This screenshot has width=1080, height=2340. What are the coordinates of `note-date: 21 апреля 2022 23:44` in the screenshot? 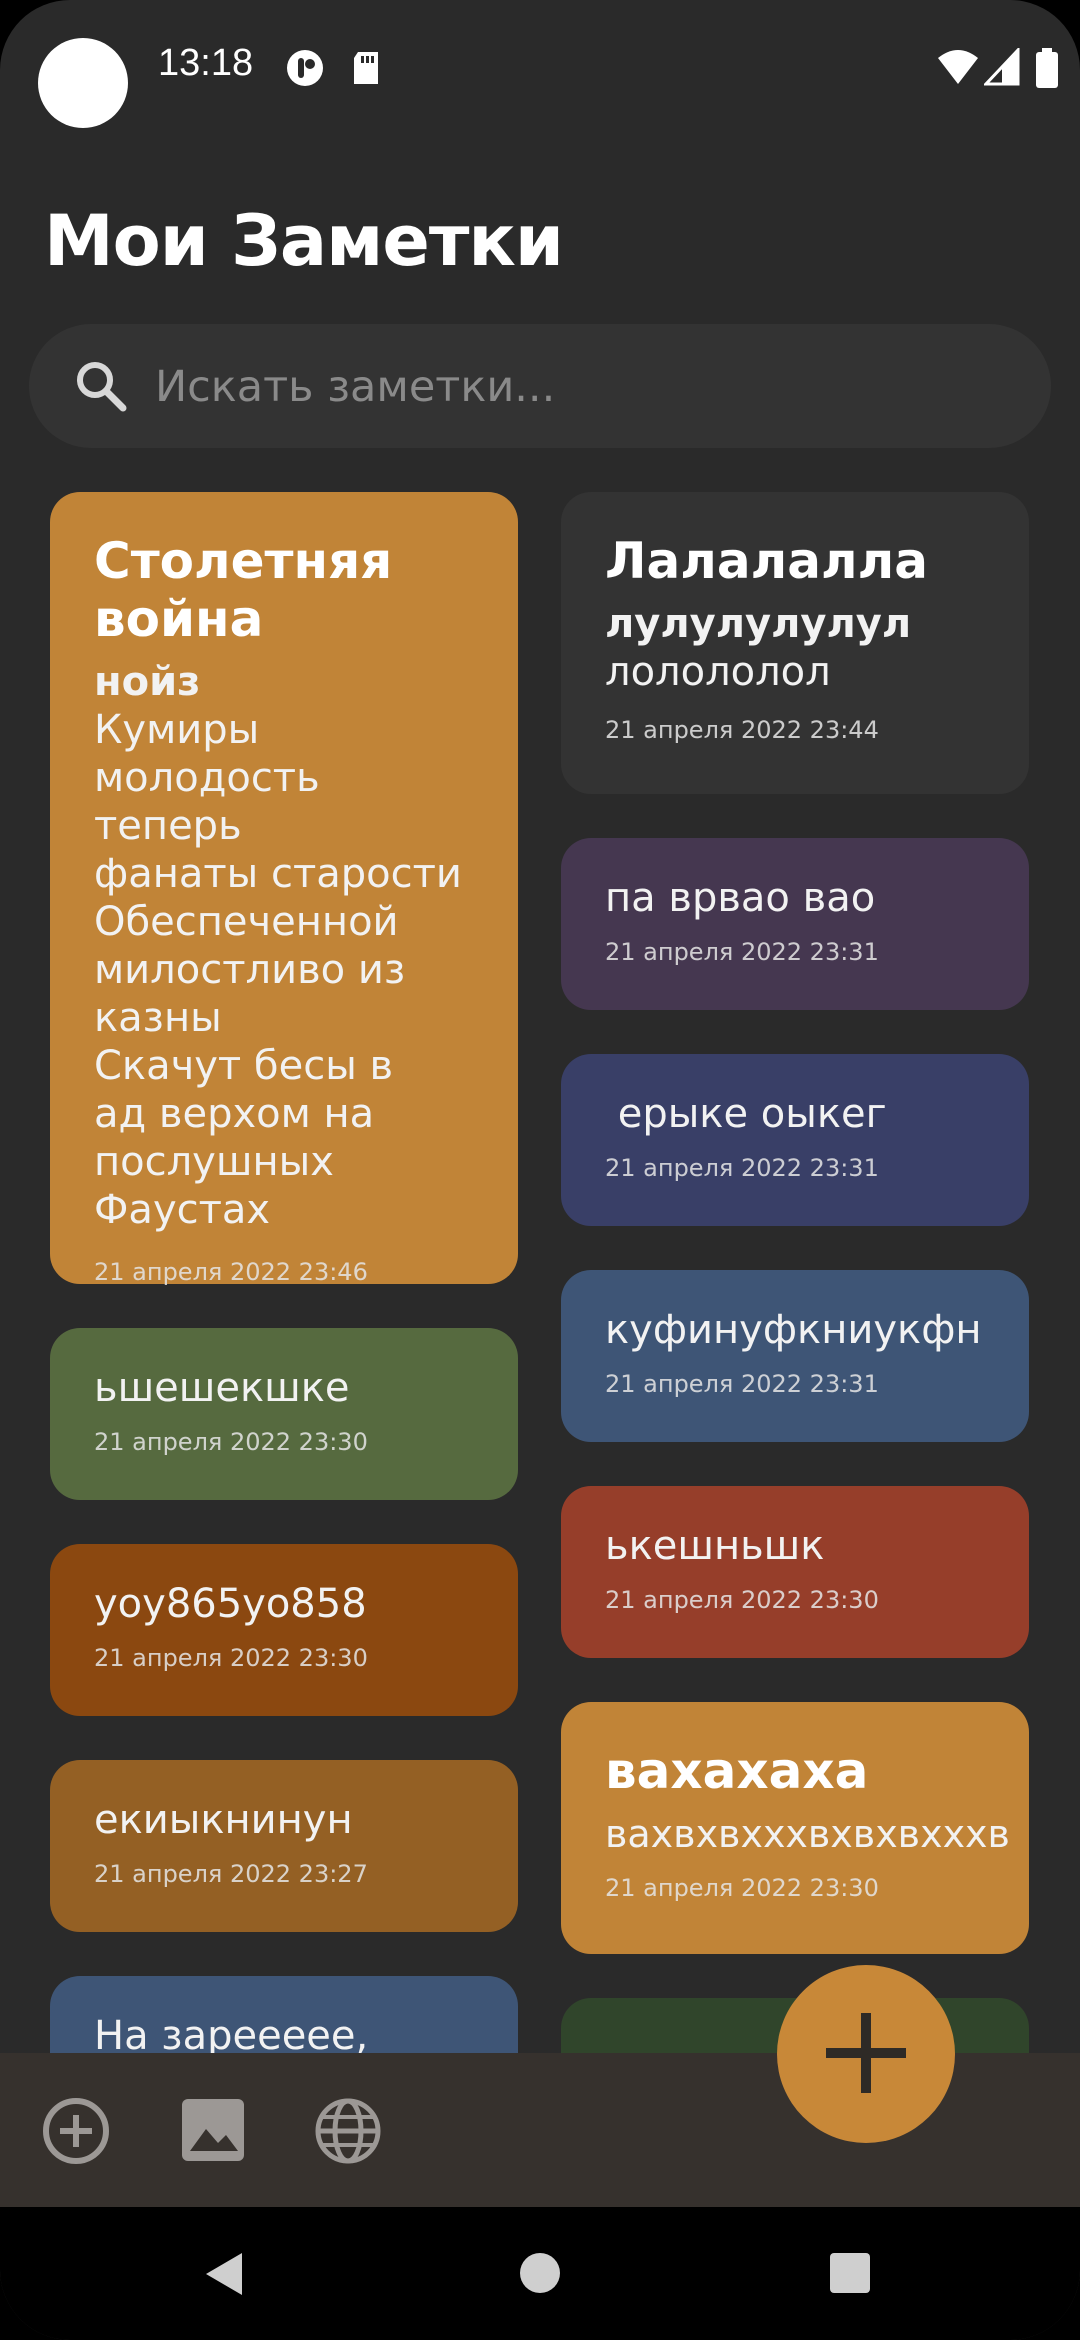 It's located at (742, 730).